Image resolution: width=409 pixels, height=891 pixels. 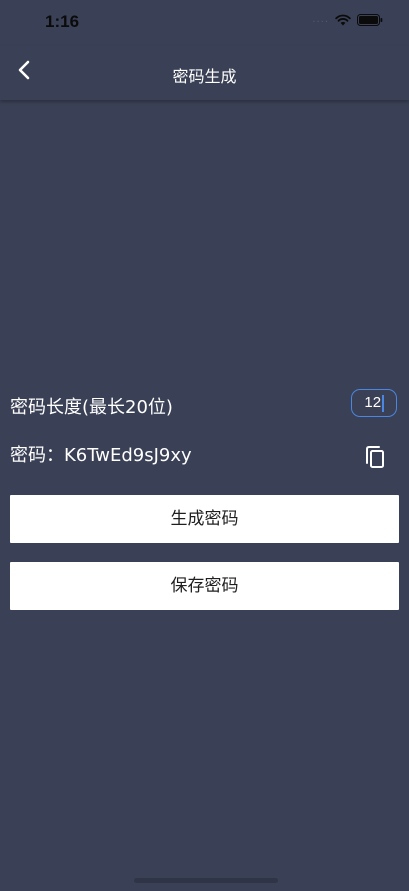 What do you see at coordinates (128, 455) in the screenshot?
I see `password-value: K6TwEd9sJ9xy` at bounding box center [128, 455].